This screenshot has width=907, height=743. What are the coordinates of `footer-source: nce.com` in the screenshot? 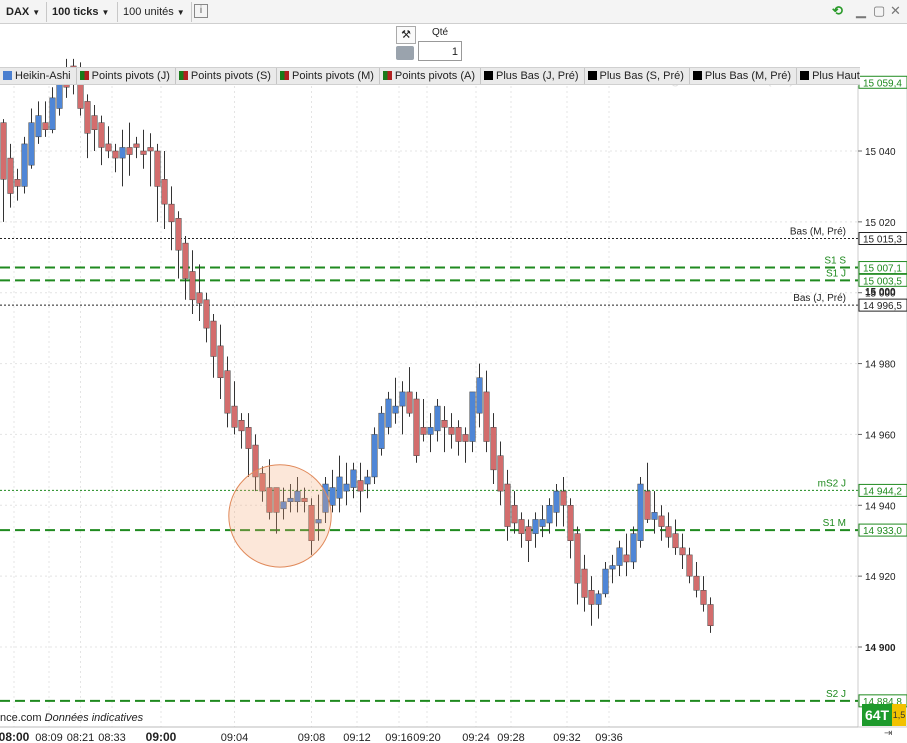 It's located at (21, 718).